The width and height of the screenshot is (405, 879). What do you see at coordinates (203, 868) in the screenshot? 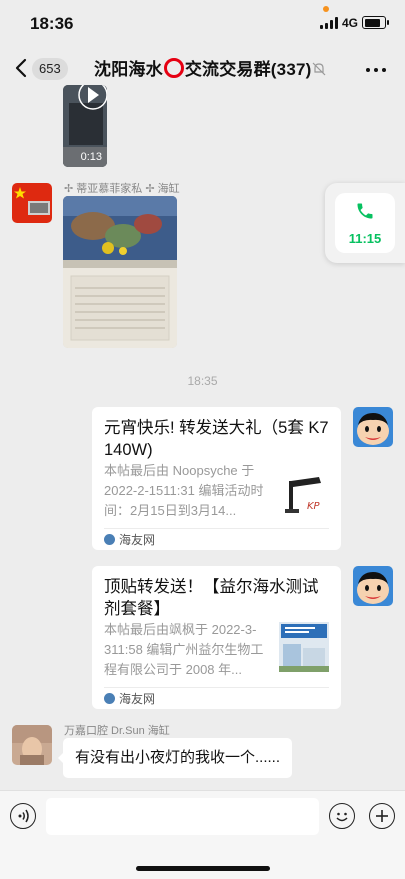
I see `home-indicator` at bounding box center [203, 868].